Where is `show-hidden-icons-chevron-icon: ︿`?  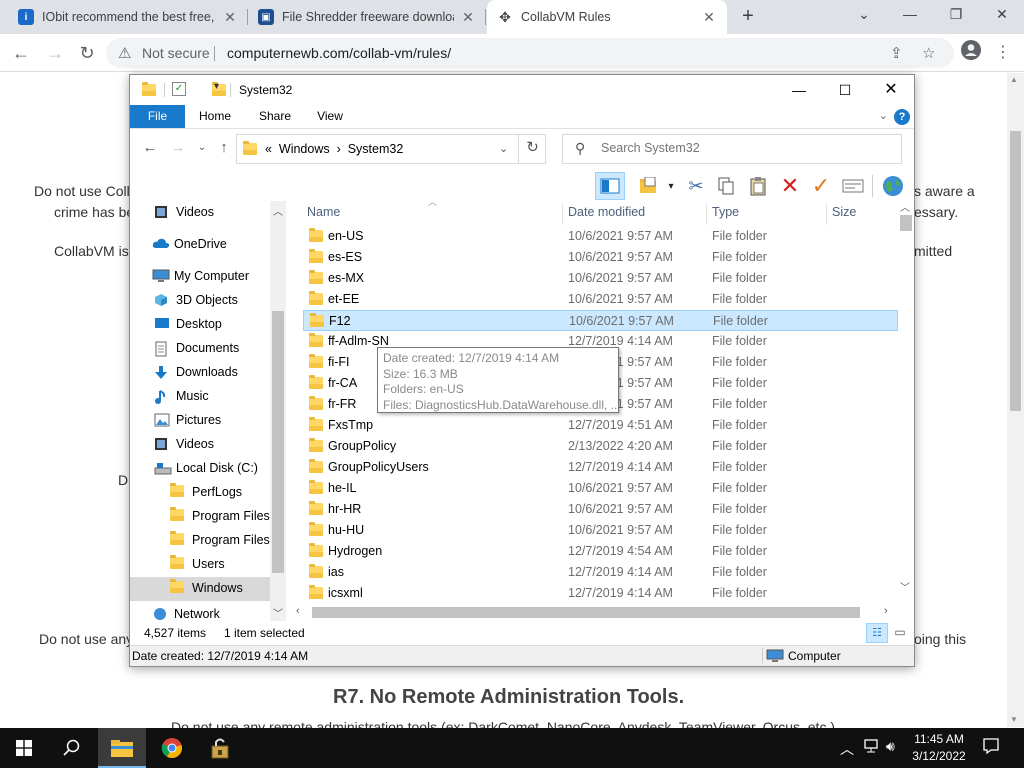 show-hidden-icons-chevron-icon: ︿ is located at coordinates (847, 749).